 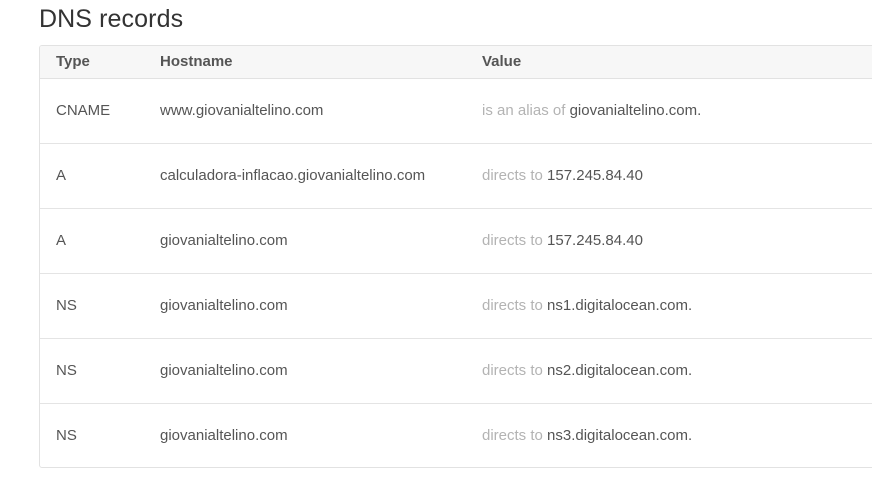 What do you see at coordinates (620, 370) in the screenshot?
I see `record-value-target: ns2.digitalocean.com.` at bounding box center [620, 370].